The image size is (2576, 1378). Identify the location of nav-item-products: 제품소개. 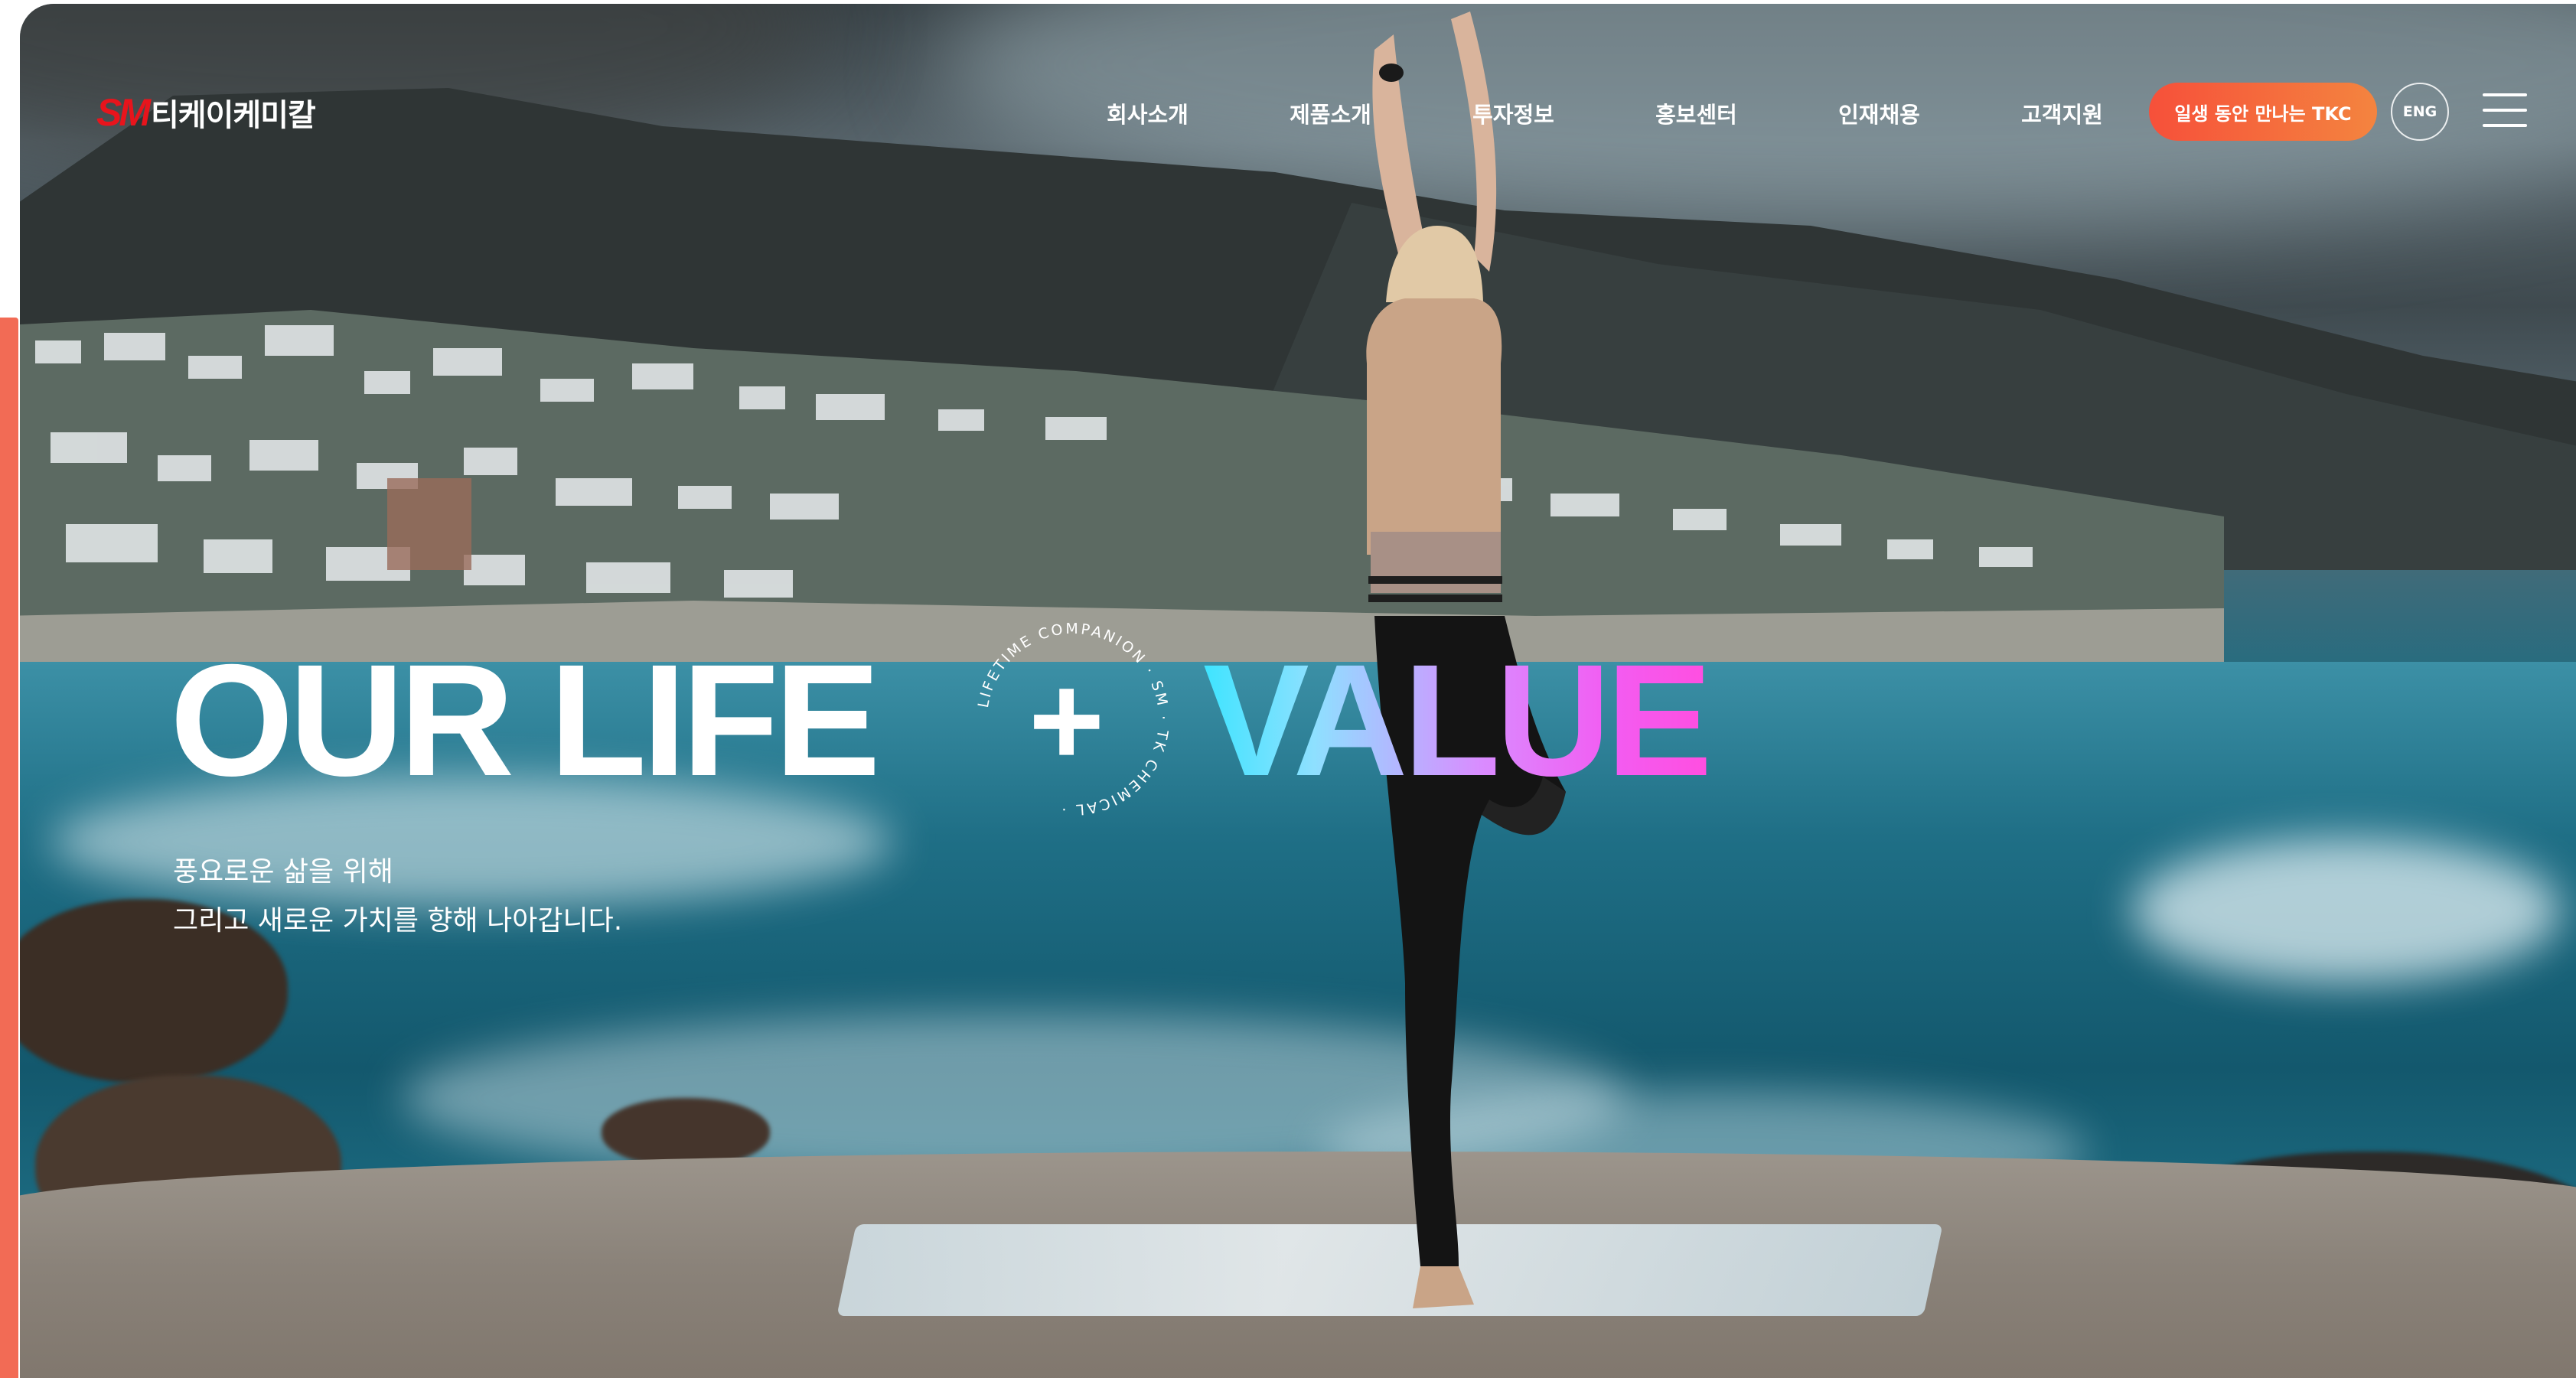
(1330, 113).